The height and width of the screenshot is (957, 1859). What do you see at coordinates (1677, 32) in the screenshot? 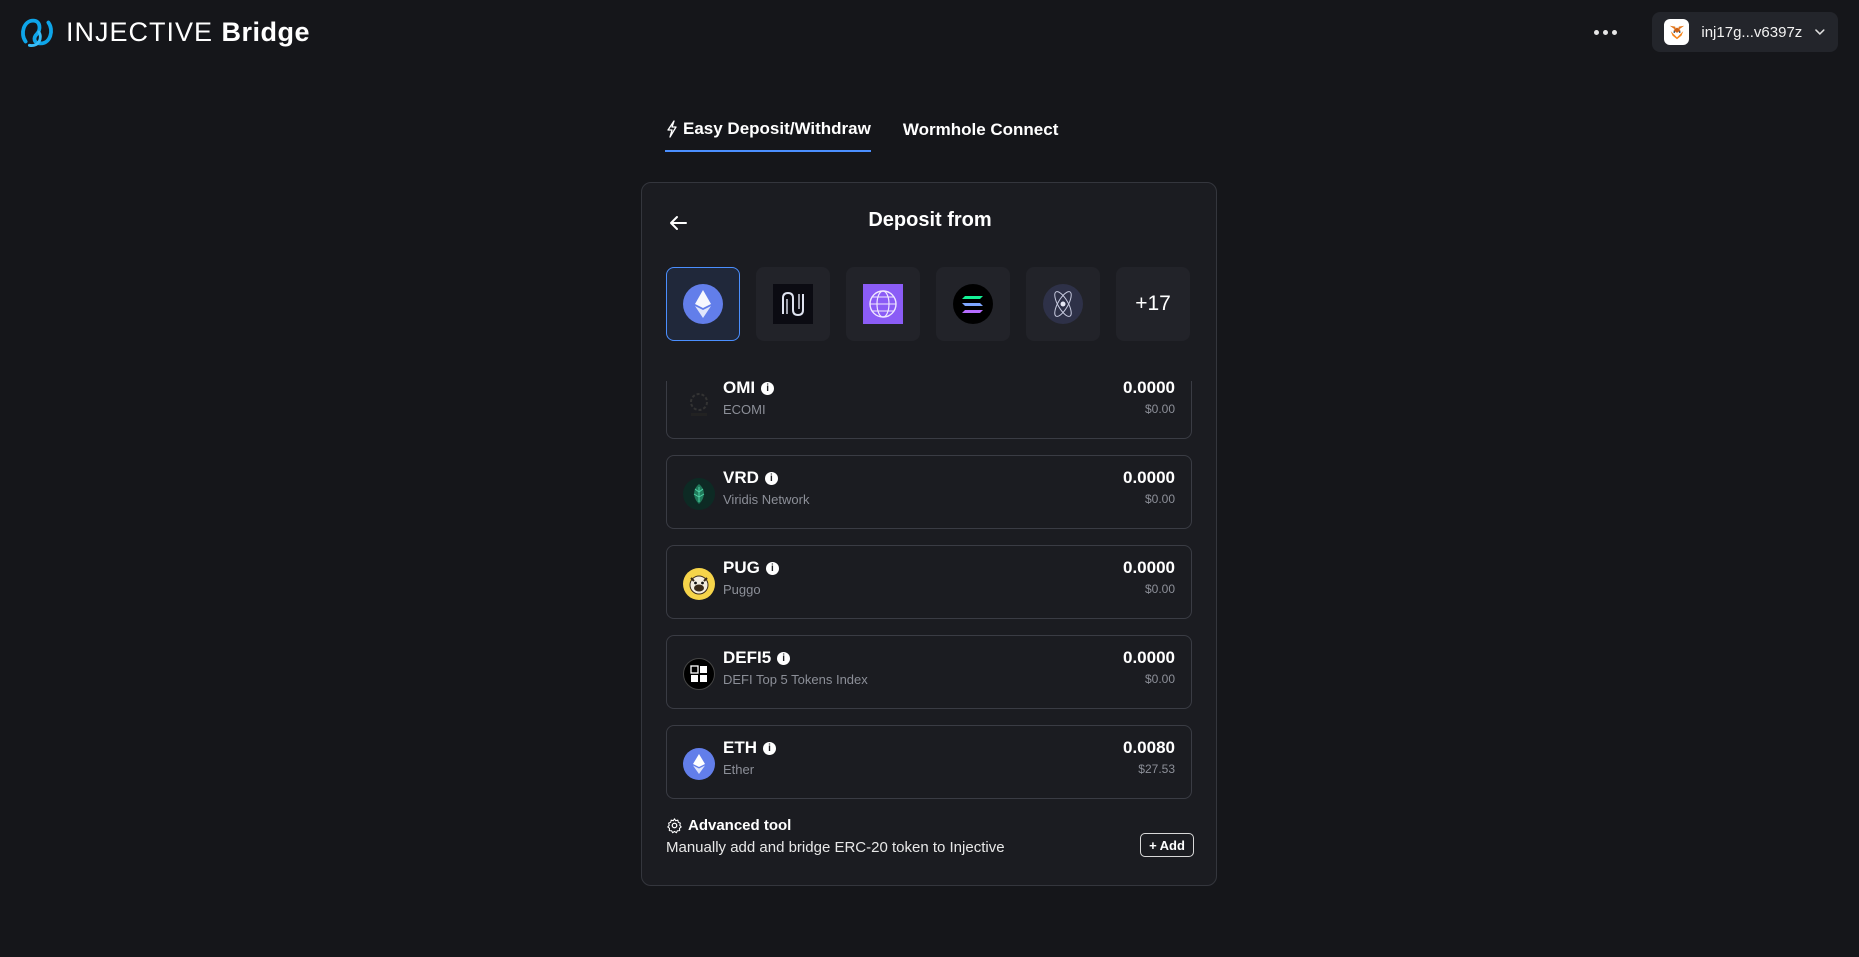
I see `metamask-icon` at bounding box center [1677, 32].